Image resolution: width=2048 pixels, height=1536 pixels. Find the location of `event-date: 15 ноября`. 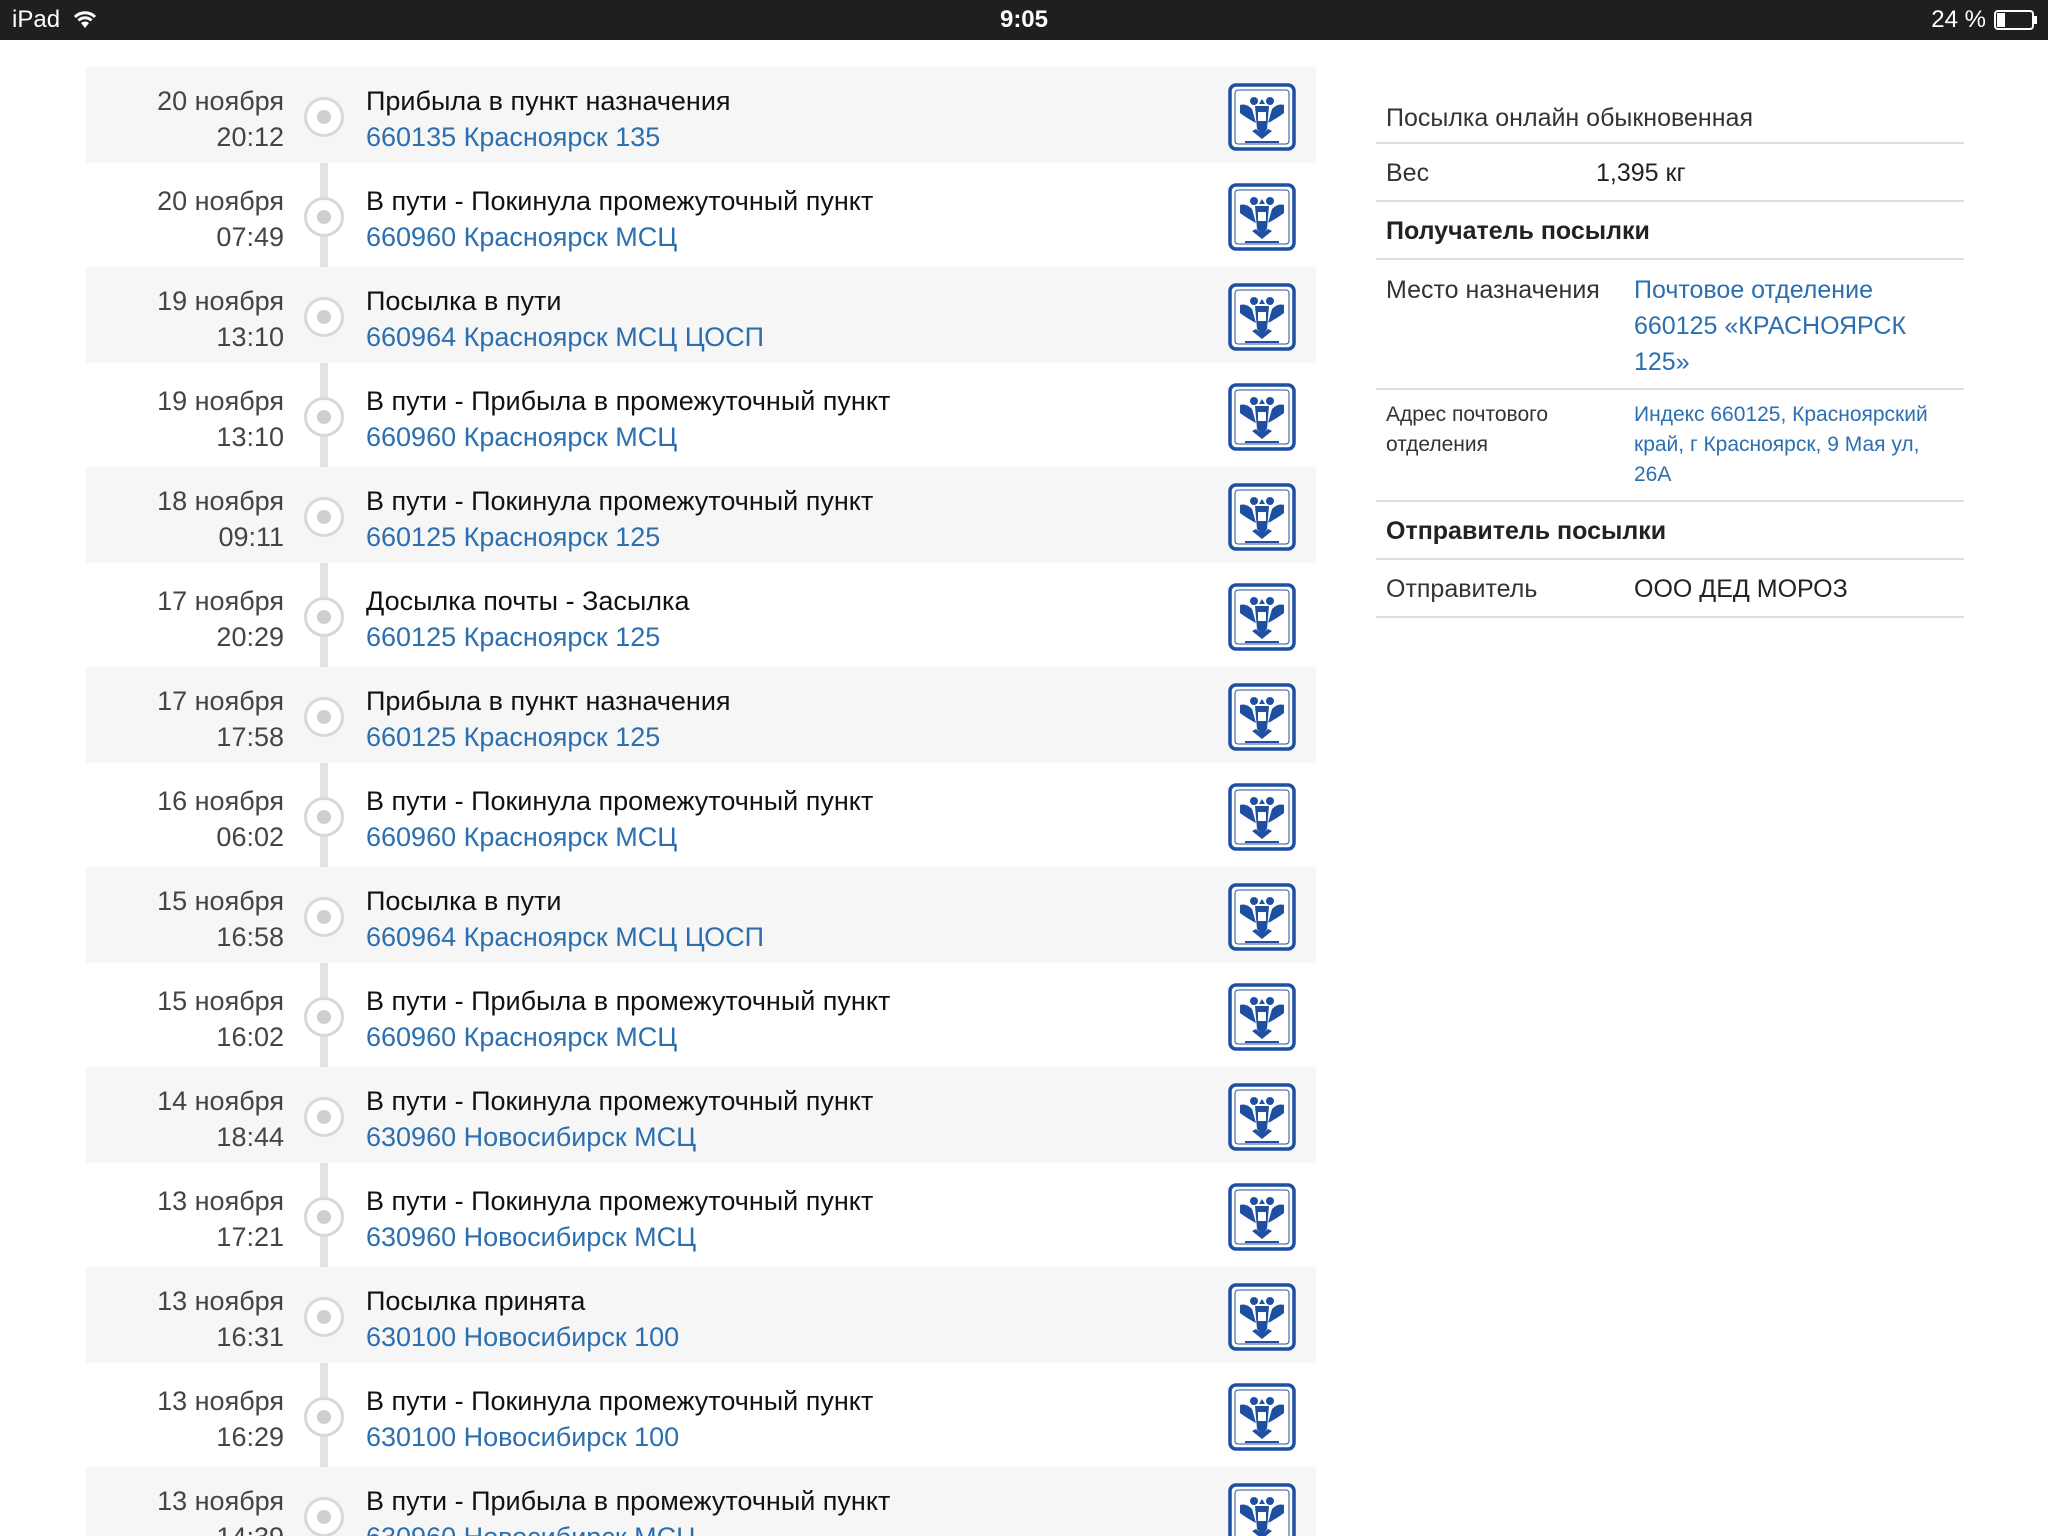

event-date: 15 ноября is located at coordinates (220, 1001).